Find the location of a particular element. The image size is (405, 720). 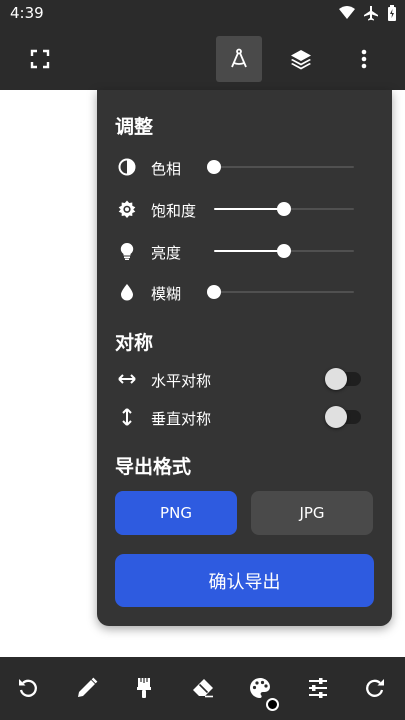

status-icons is located at coordinates (368, 13).